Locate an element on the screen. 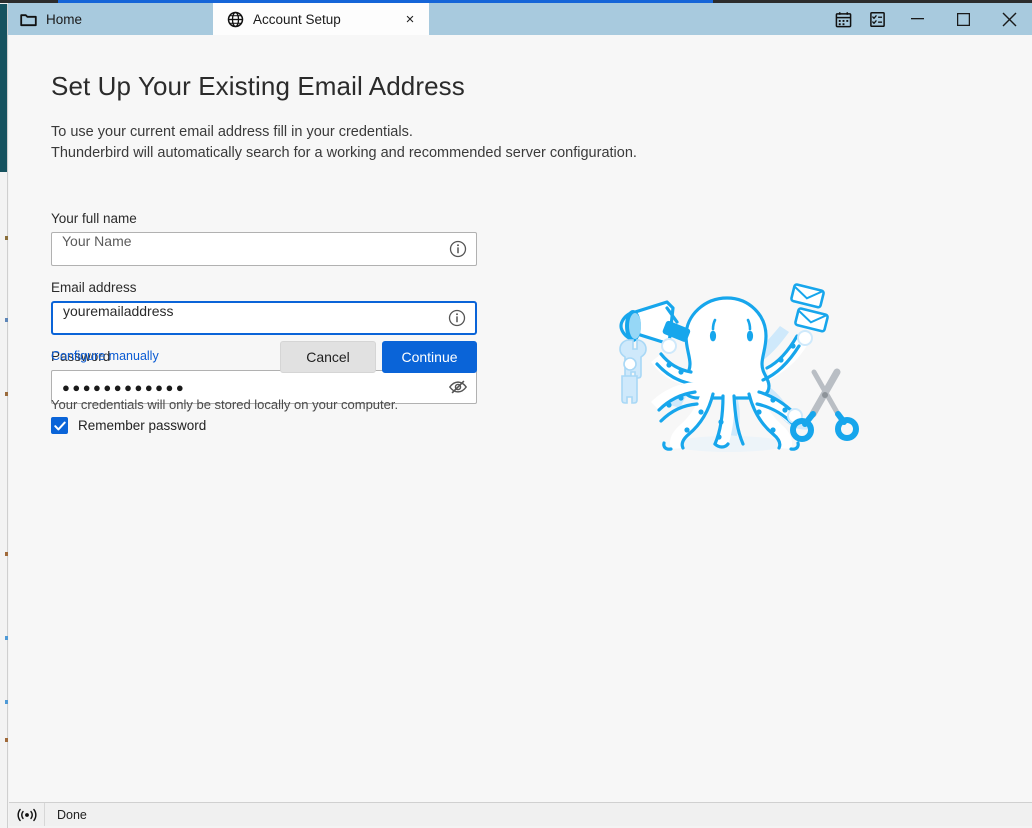 The height and width of the screenshot is (828, 1032). window-controls is located at coordinates (929, 19).